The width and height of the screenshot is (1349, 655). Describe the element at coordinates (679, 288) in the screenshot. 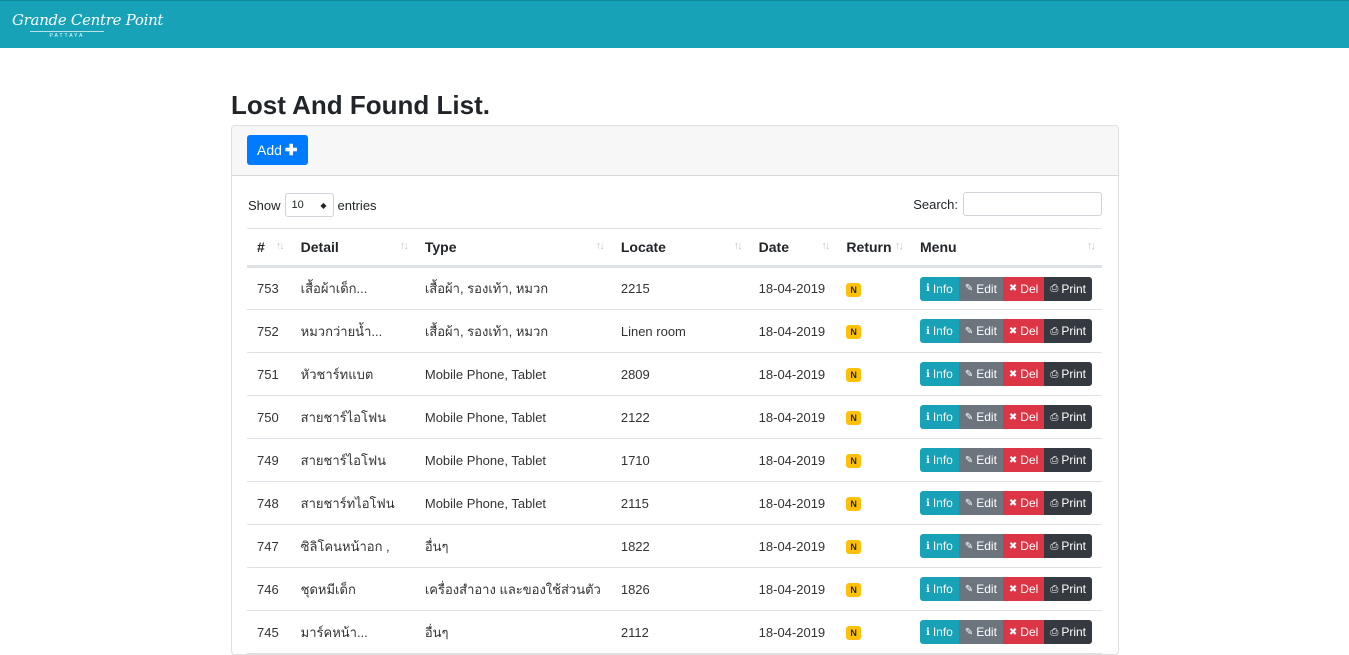

I see `cell-locate: 2215` at that location.